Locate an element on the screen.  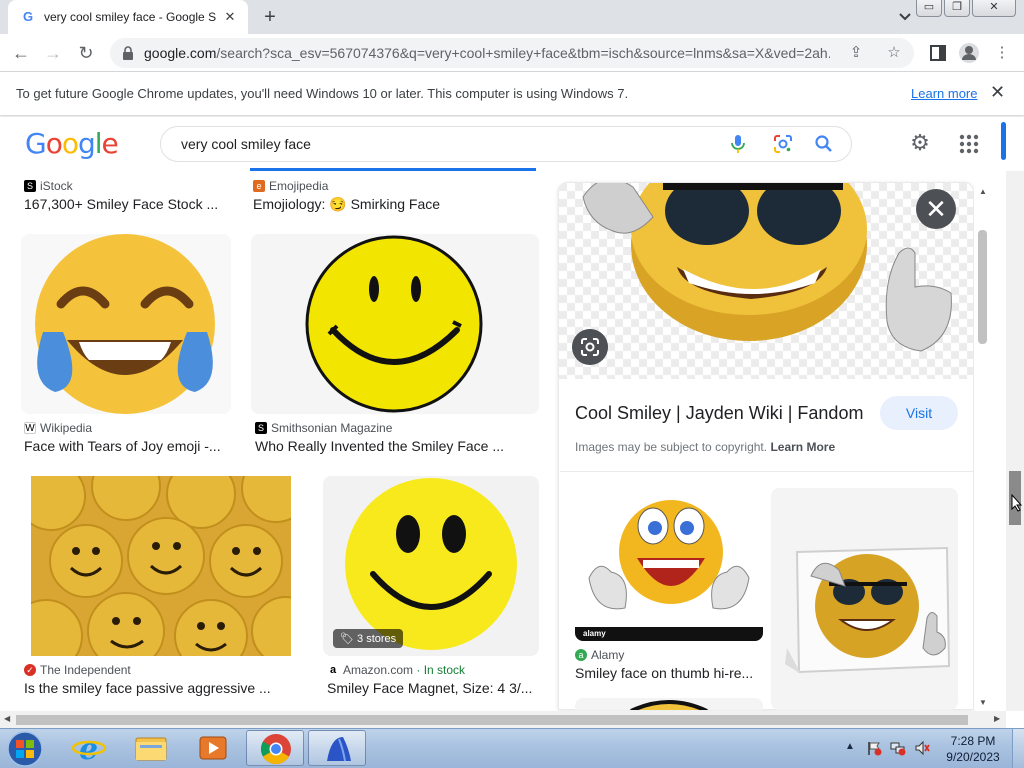
istock-favicon-icon: S is located at coordinates (30, 186).